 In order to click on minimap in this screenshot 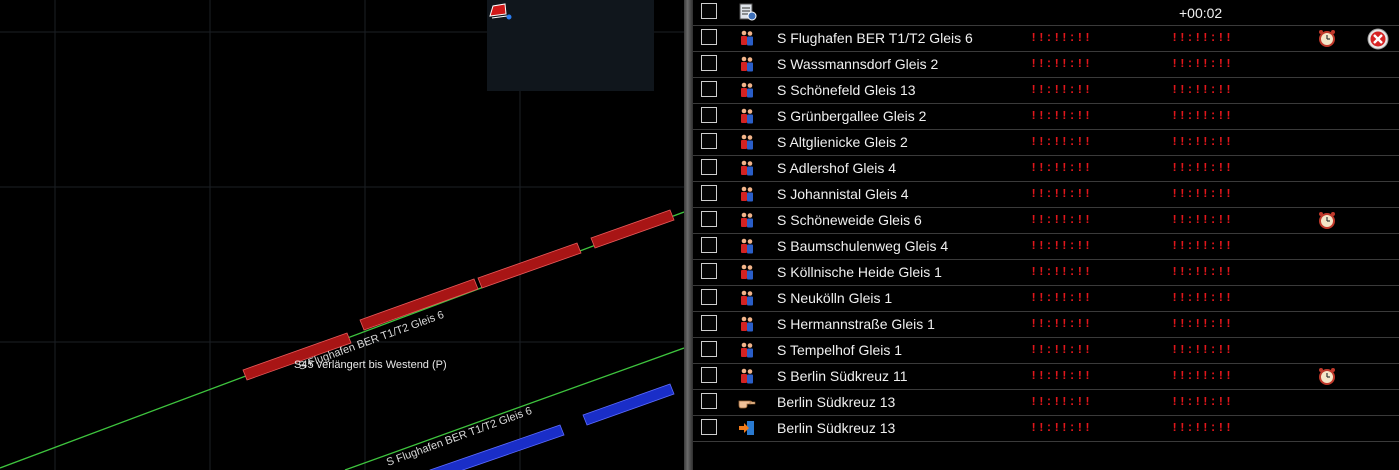, I will do `click(570, 45)`.